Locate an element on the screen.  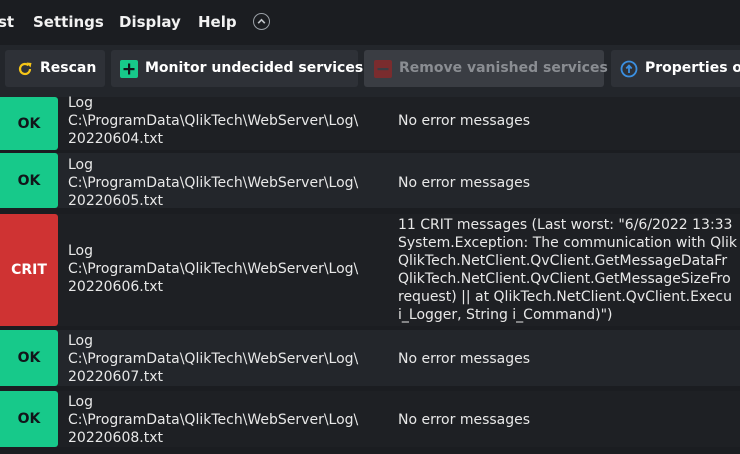
info-icon is located at coordinates (629, 69).